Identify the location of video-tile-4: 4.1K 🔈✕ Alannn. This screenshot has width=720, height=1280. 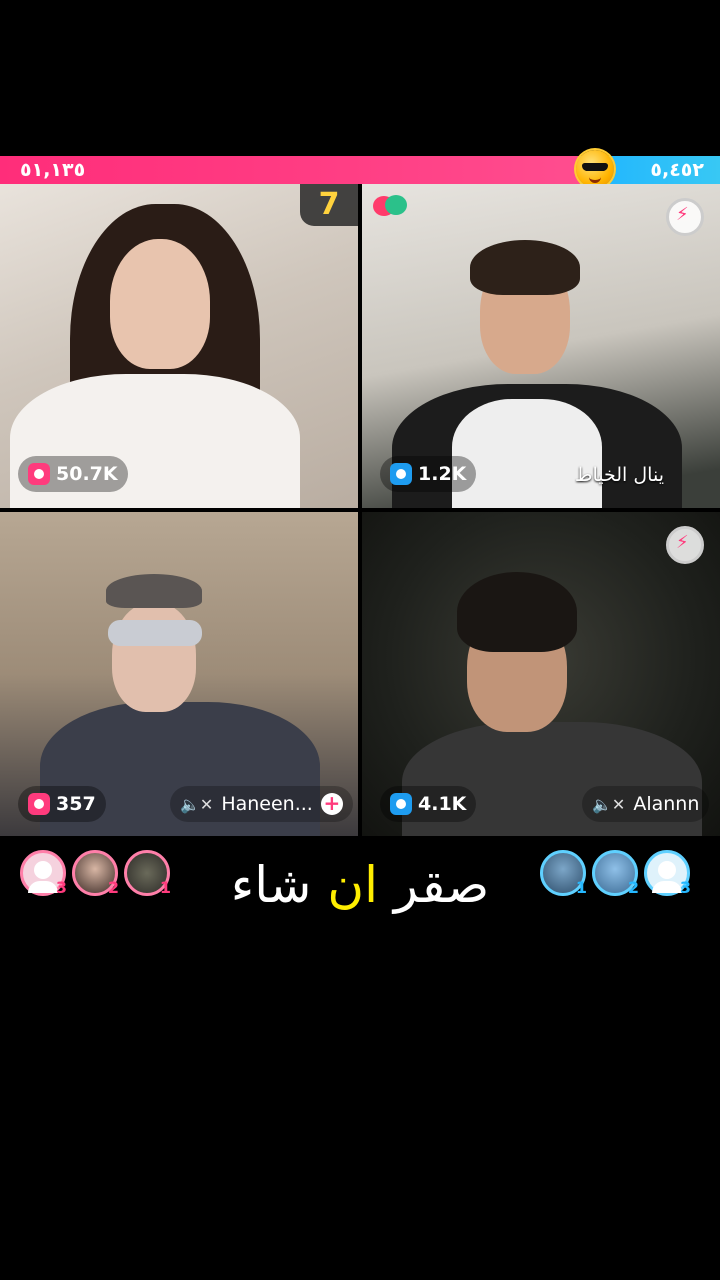
(541, 674).